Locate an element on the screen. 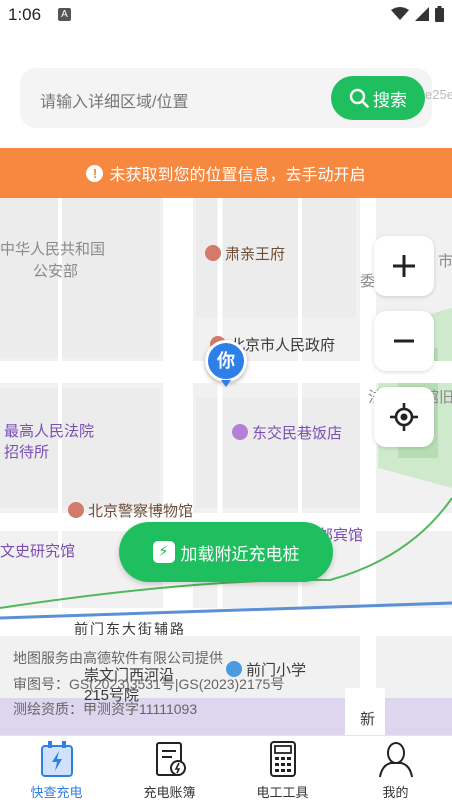 The height and width of the screenshot is (805, 452). alert-icon: ! is located at coordinates (95, 173).